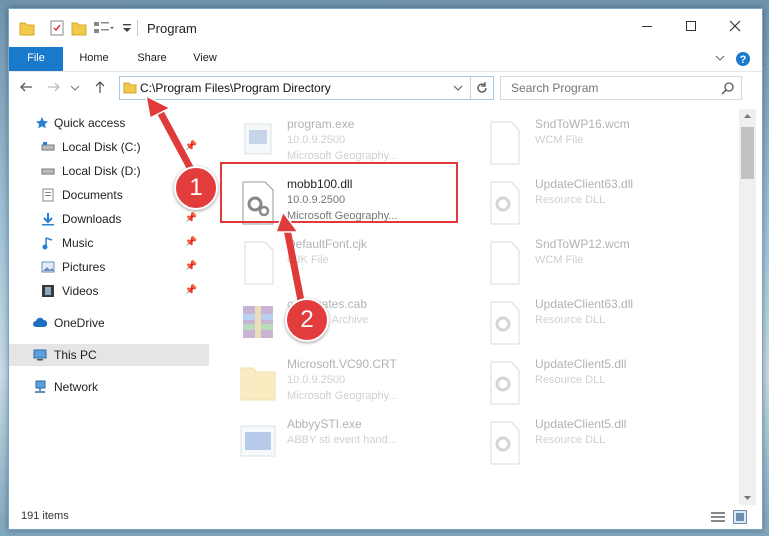 The image size is (769, 536). What do you see at coordinates (307, 320) in the screenshot?
I see `callout-badge-2: 2` at bounding box center [307, 320].